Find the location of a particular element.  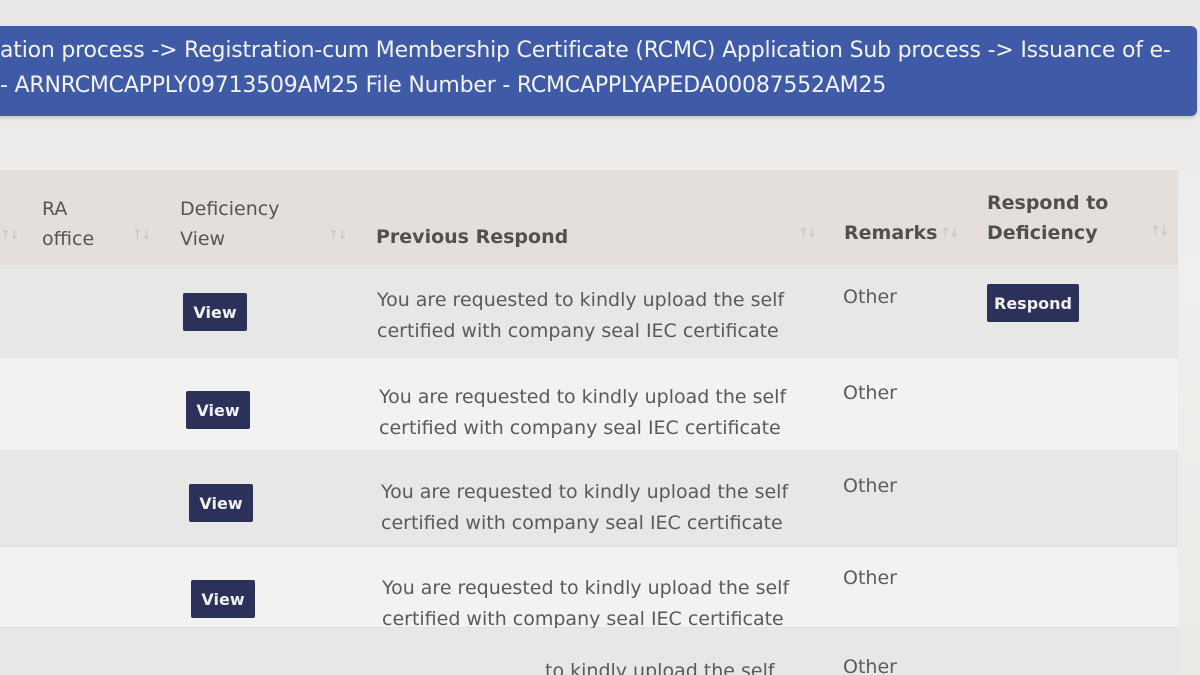

previous-respond-text: to kindly upload the self is located at coordinates (660, 667).